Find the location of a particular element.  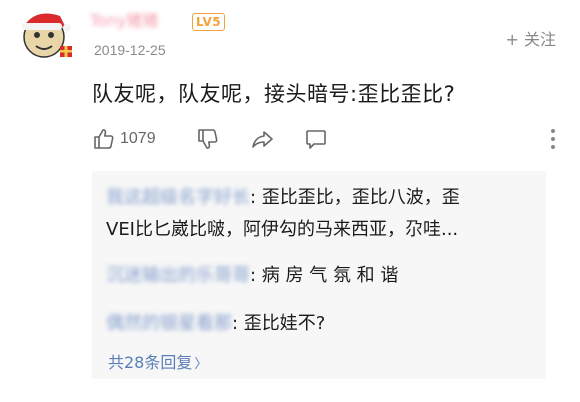

reply-username: 偶然的银星看那 is located at coordinates (169, 324).